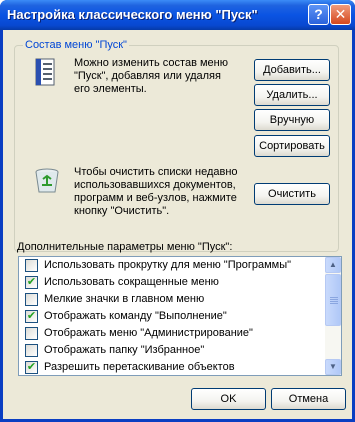  What do you see at coordinates (151, 63) in the screenshot?
I see `customize-desc-line: Можно изменить состав меню` at bounding box center [151, 63].